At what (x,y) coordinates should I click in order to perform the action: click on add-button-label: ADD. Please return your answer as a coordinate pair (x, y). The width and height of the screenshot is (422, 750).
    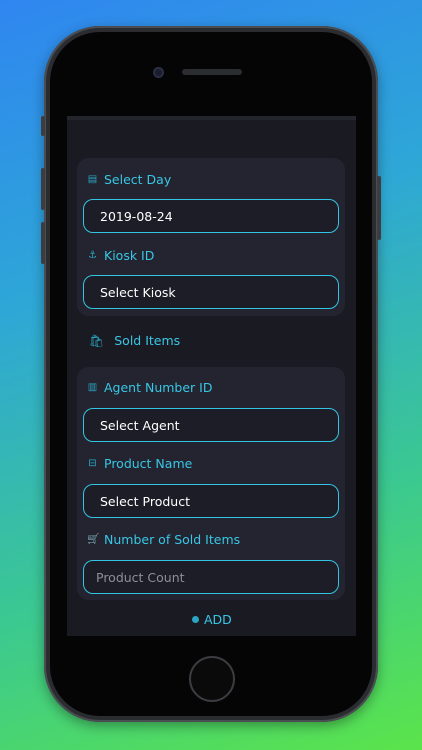
    Looking at the image, I should click on (218, 619).